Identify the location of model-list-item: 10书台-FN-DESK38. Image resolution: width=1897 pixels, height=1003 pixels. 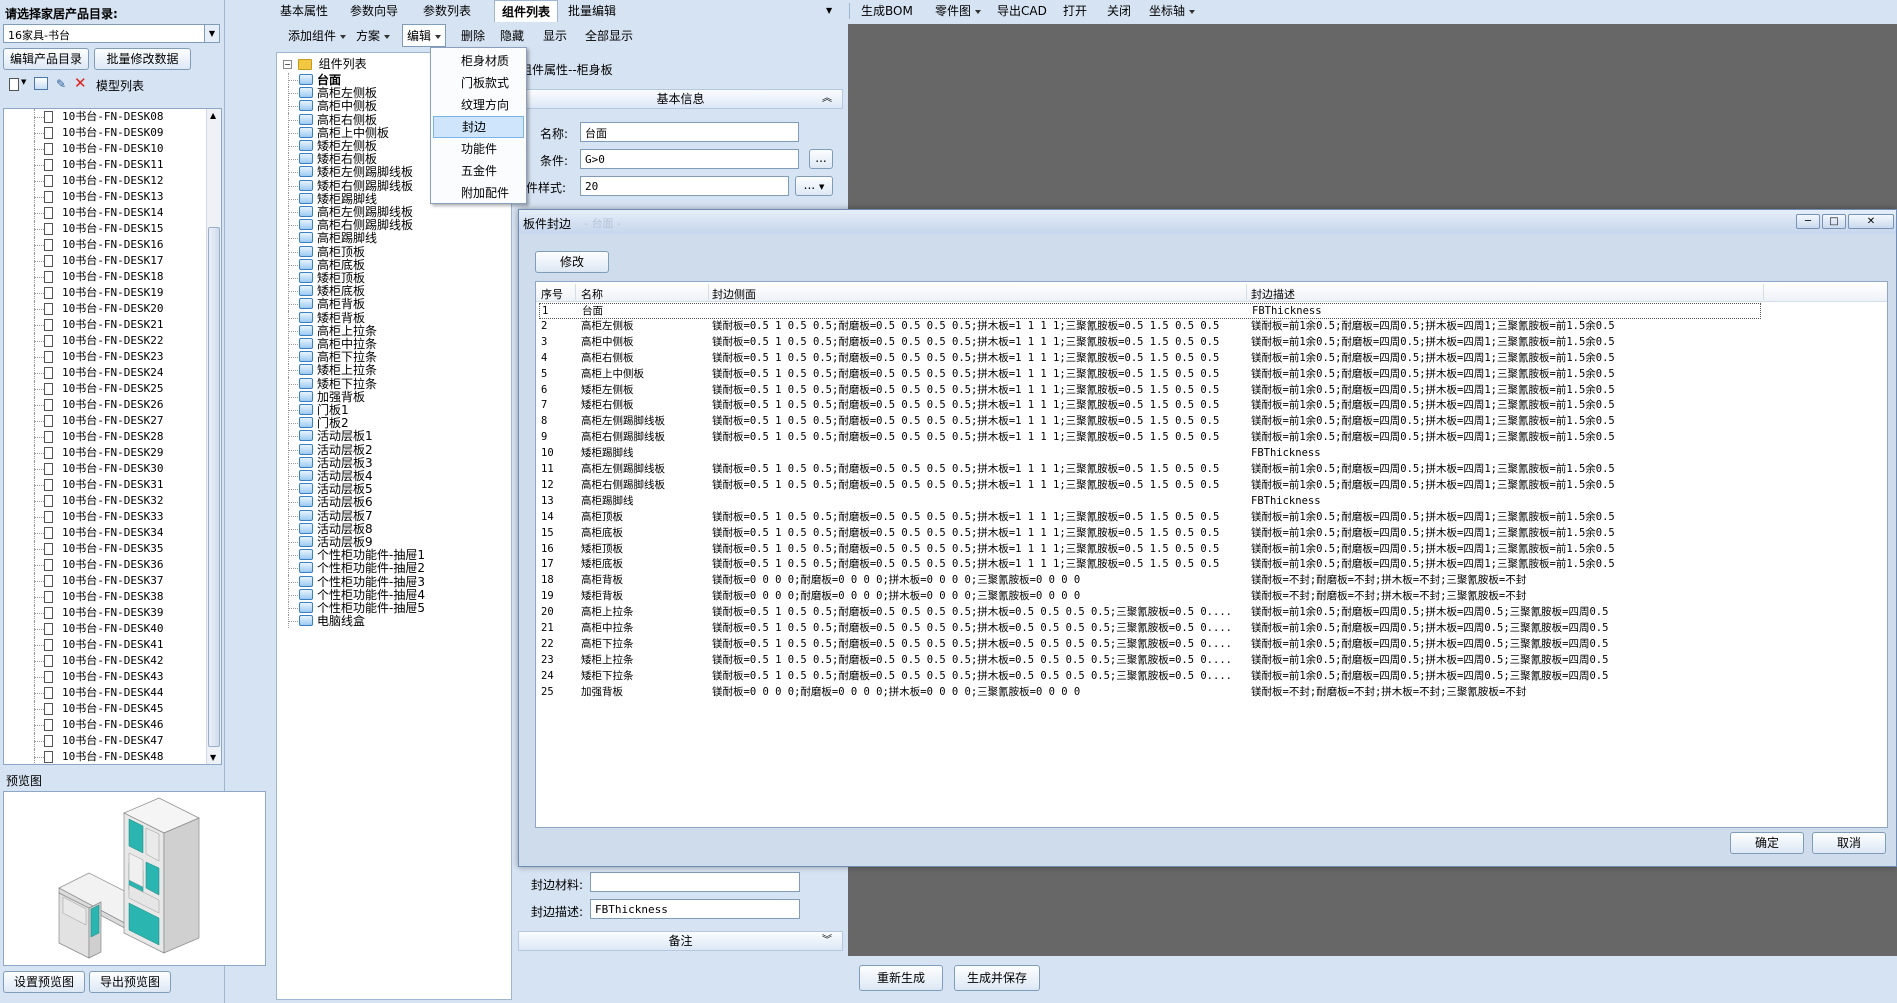
(105, 597).